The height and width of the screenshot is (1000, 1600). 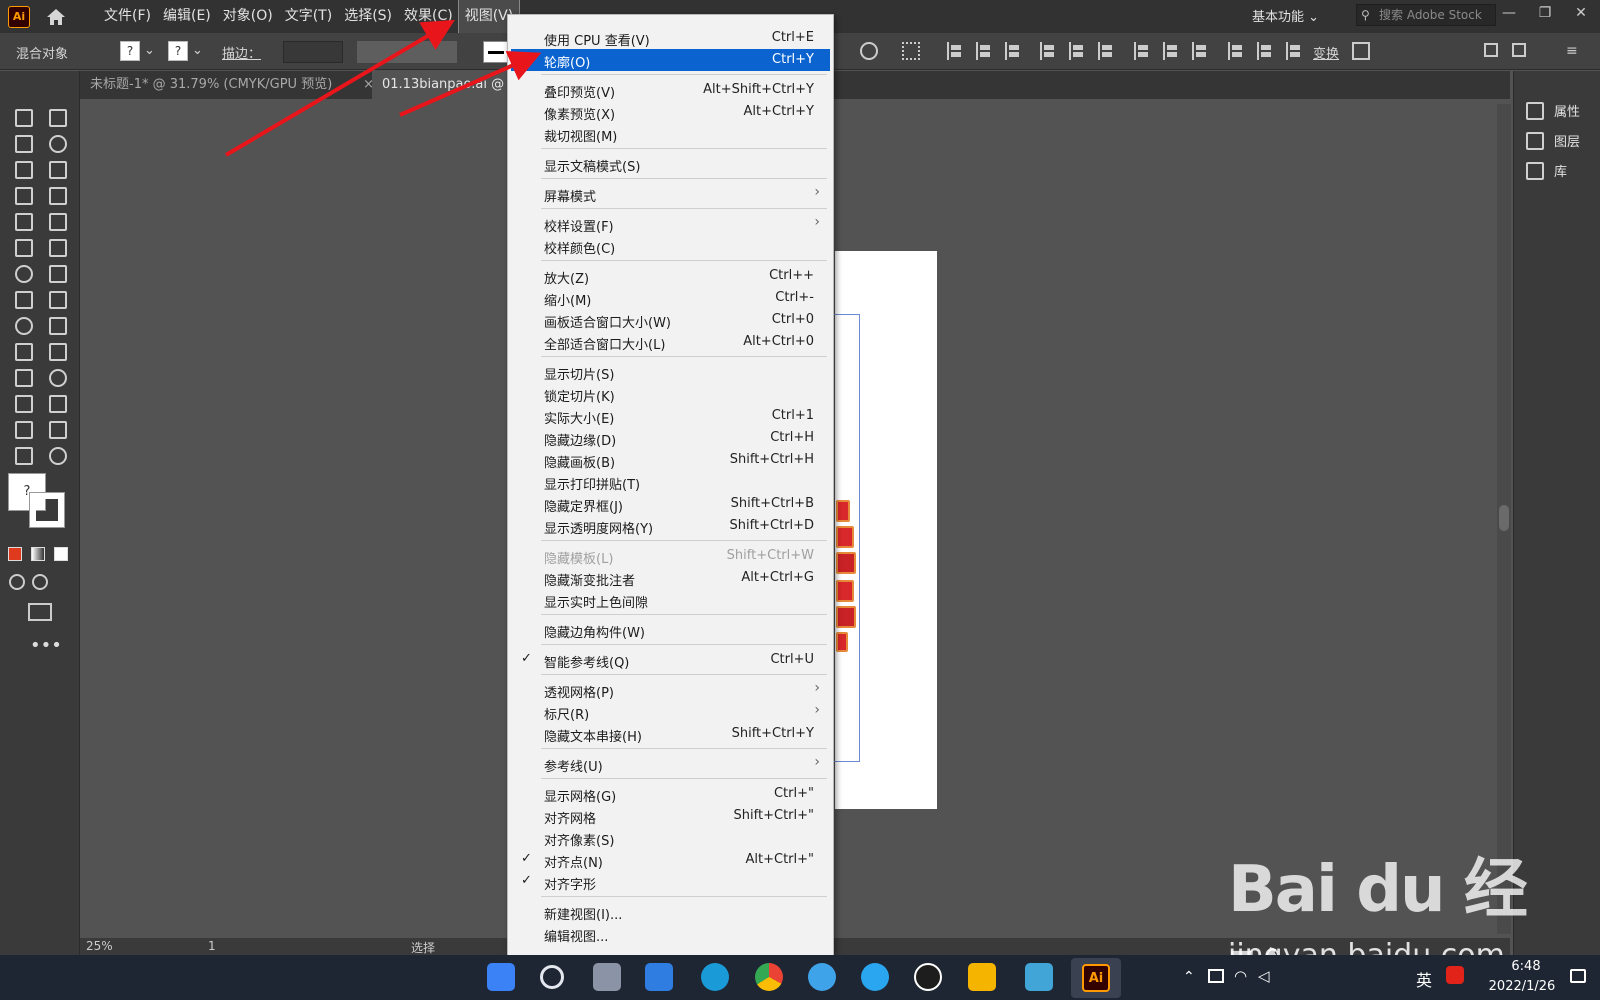 What do you see at coordinates (99, 946) in the screenshot?
I see `zoom-field: 25%` at bounding box center [99, 946].